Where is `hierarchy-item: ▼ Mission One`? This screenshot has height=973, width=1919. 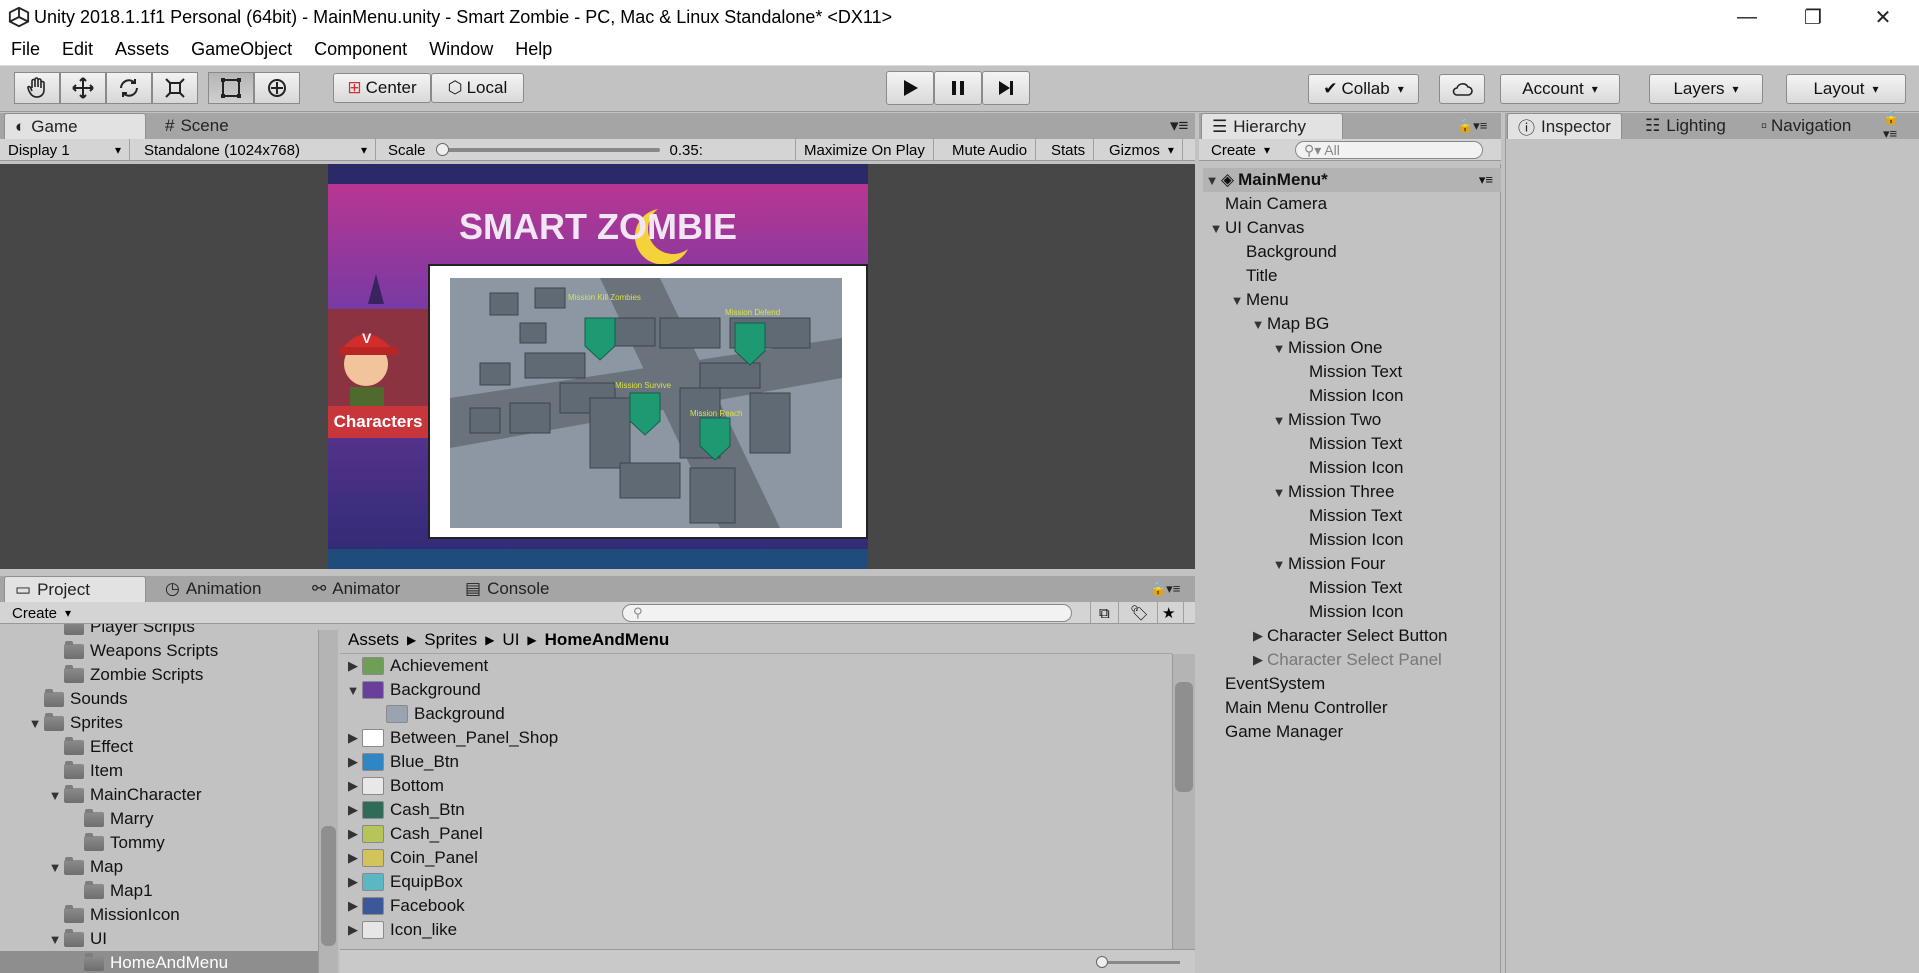
hierarchy-item: ▼ Mission One is located at coordinates (1352, 348).